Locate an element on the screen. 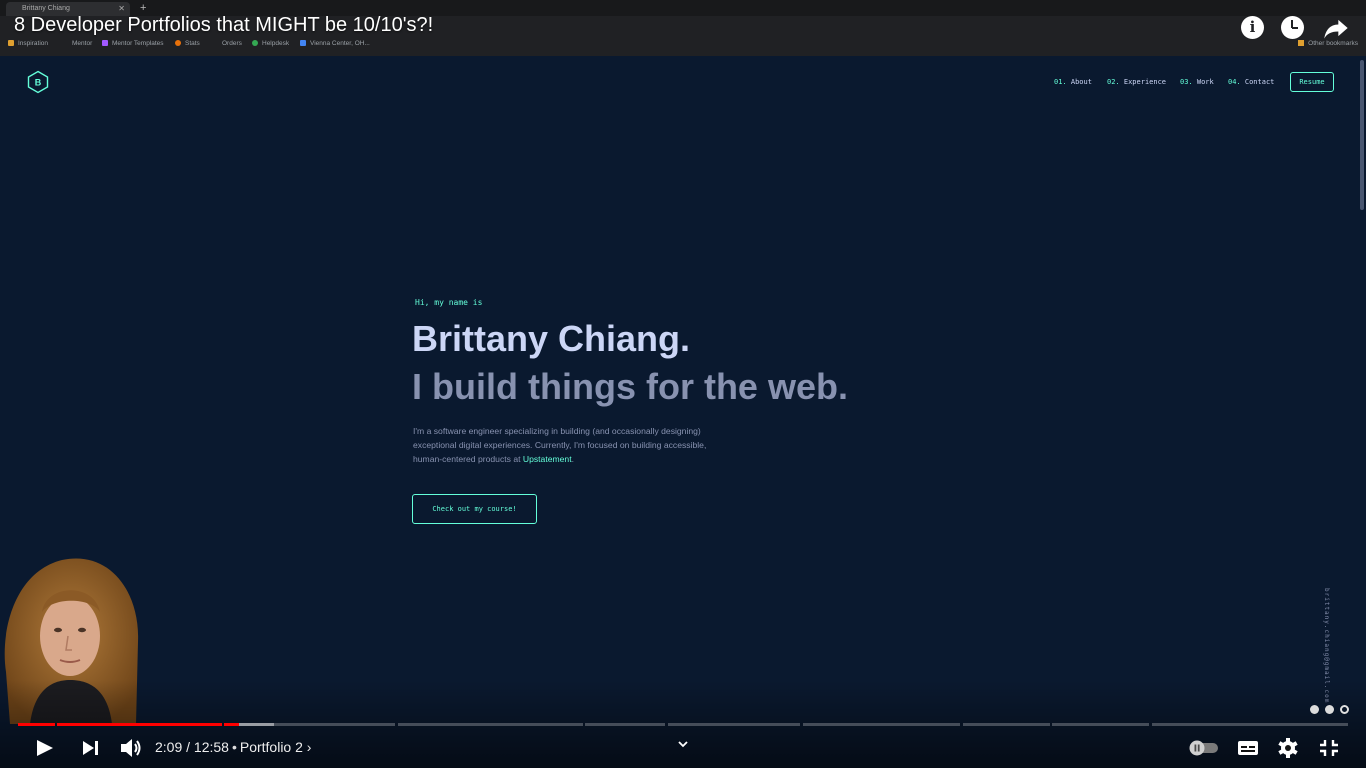 This screenshot has width=1366, height=768. nav-item-contact: 04. Contact is located at coordinates (1251, 82).